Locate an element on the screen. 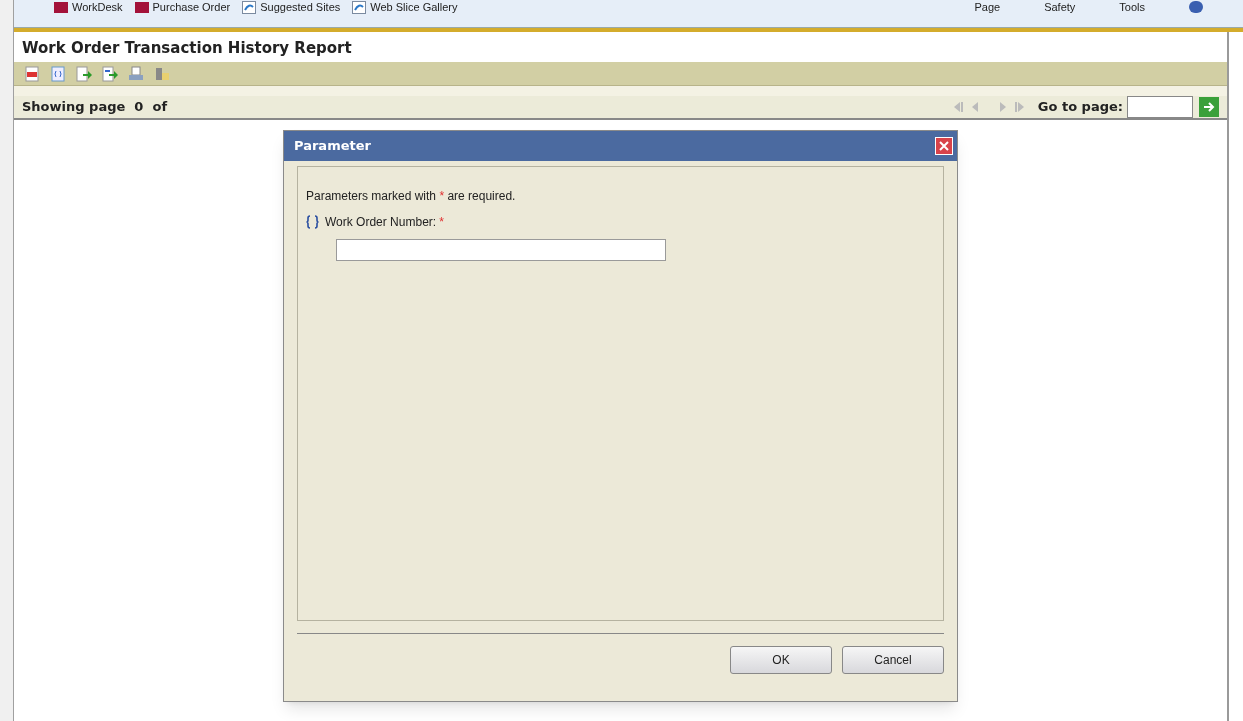 The image size is (1243, 721). page-number-field is located at coordinates (1160, 107).